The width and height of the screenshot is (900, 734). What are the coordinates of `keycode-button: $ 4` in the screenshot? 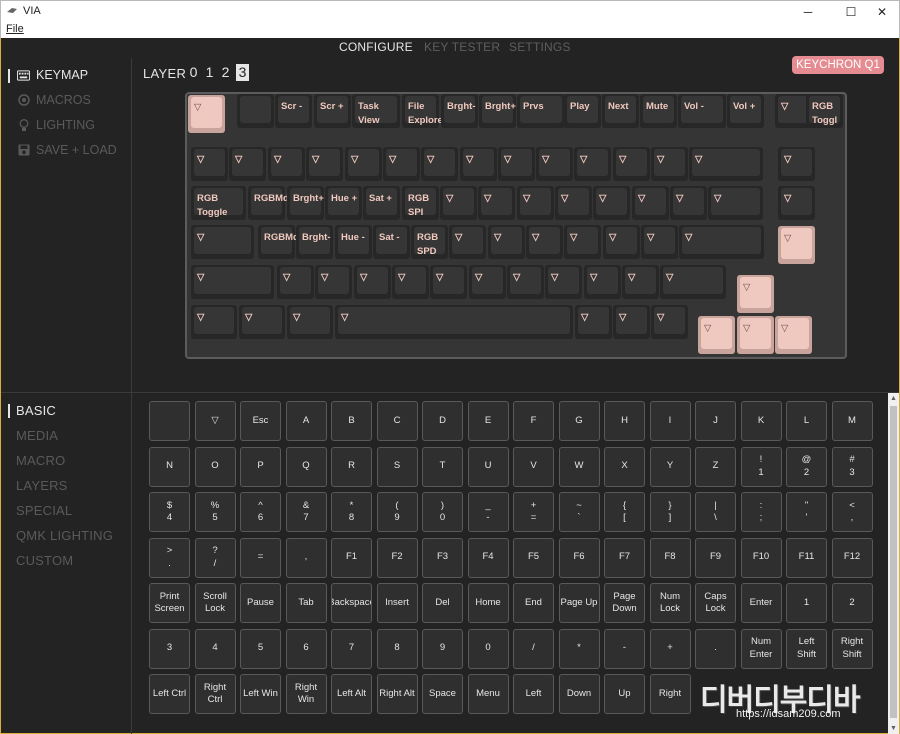 It's located at (169, 512).